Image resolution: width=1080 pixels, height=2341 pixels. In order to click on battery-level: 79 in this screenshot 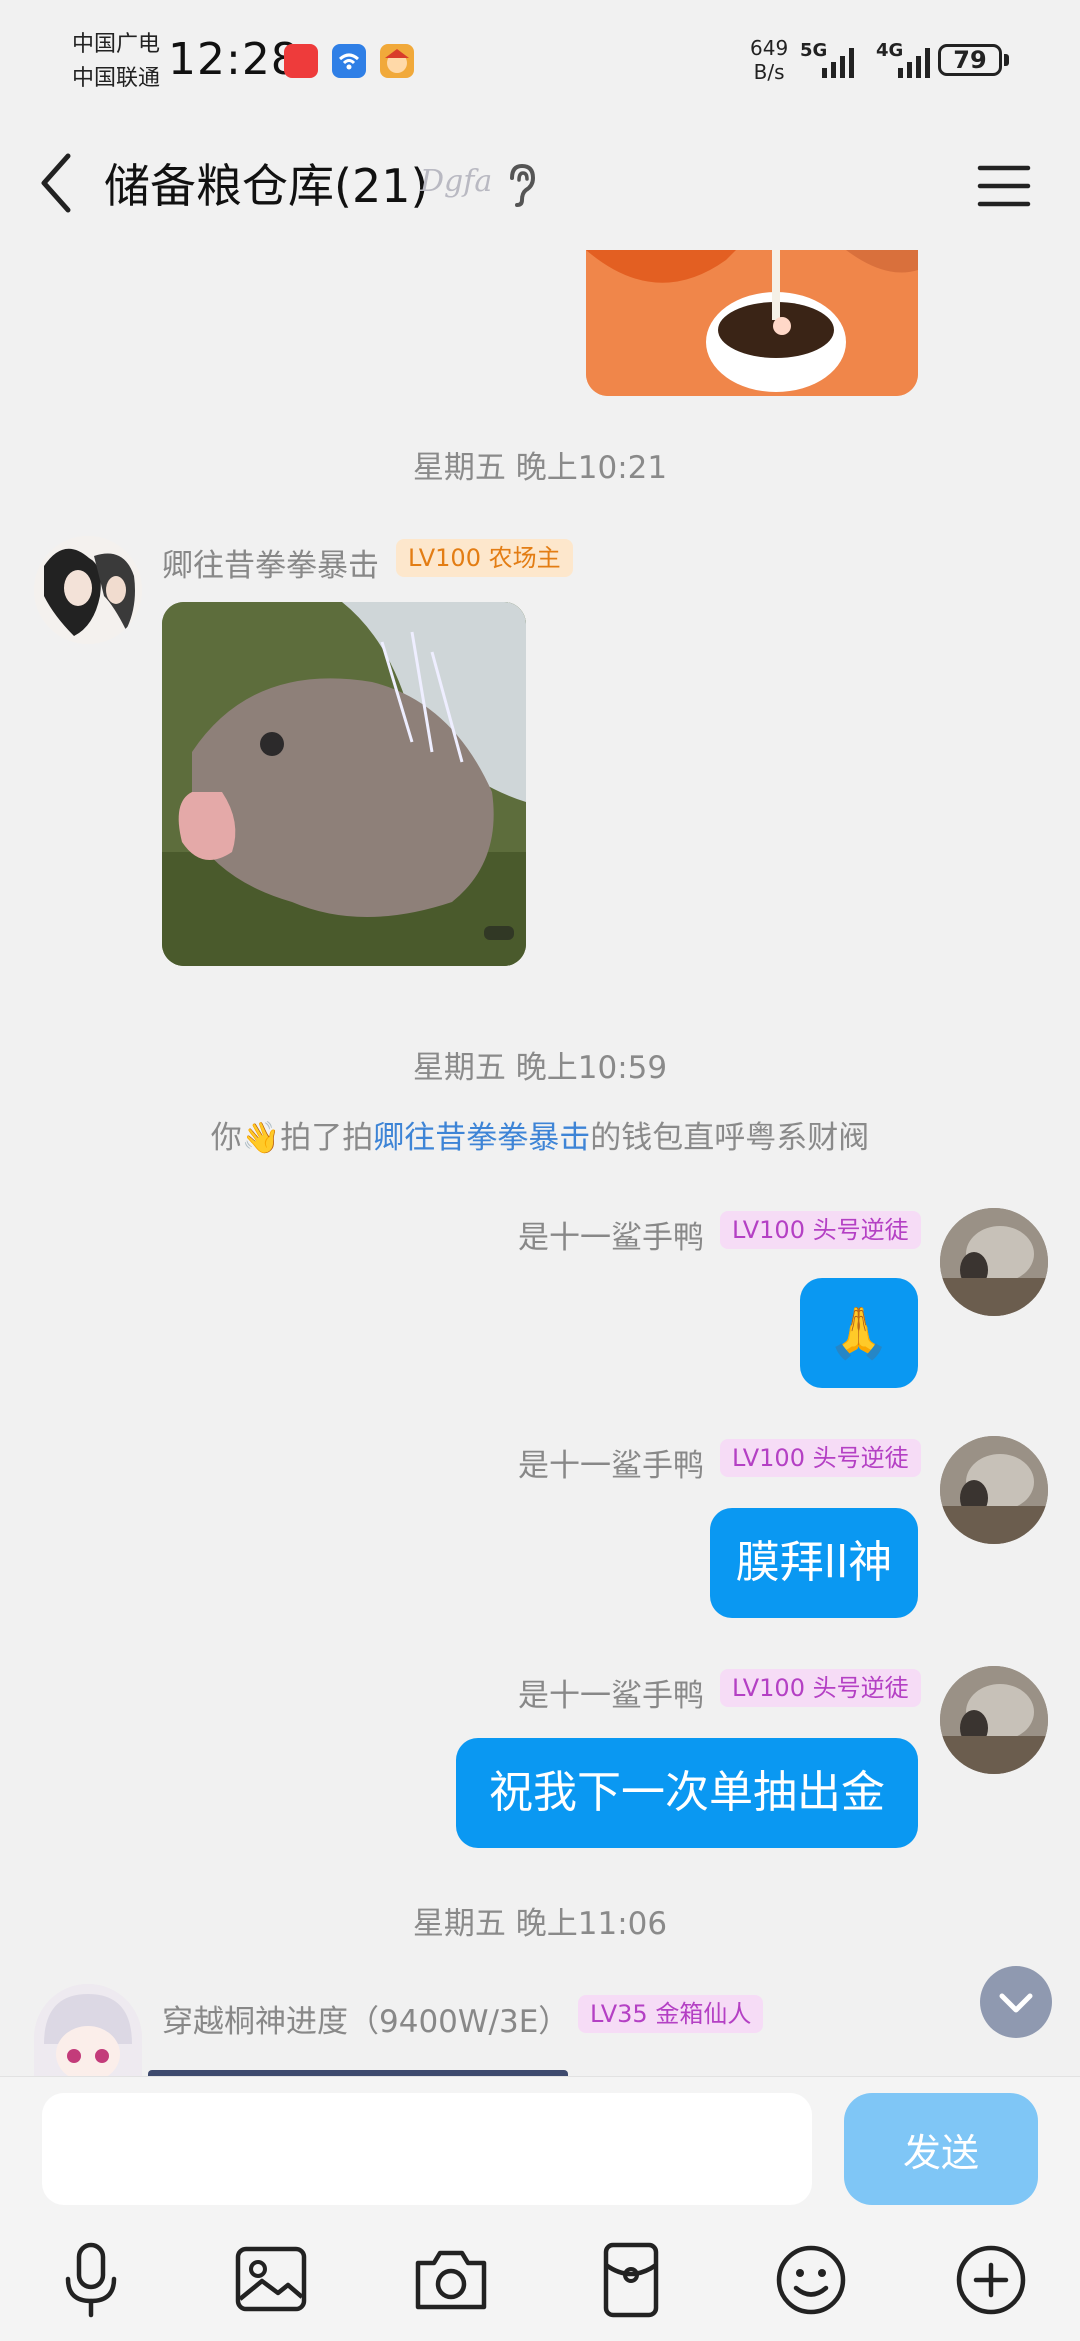, I will do `click(970, 60)`.